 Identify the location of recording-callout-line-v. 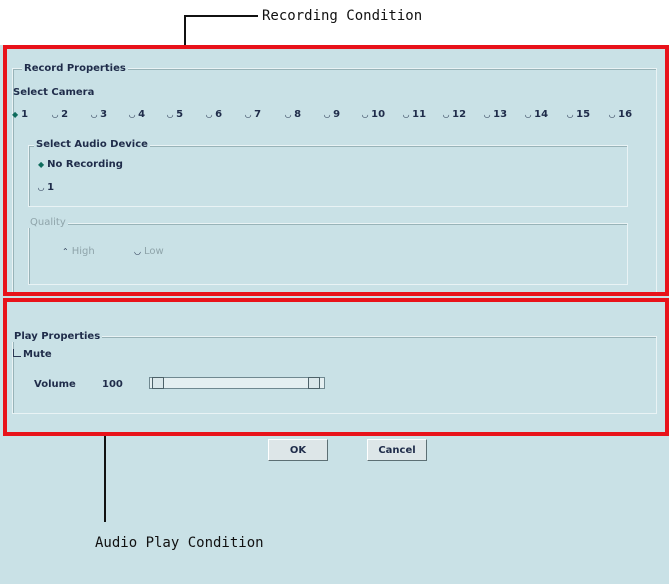
(185, 30).